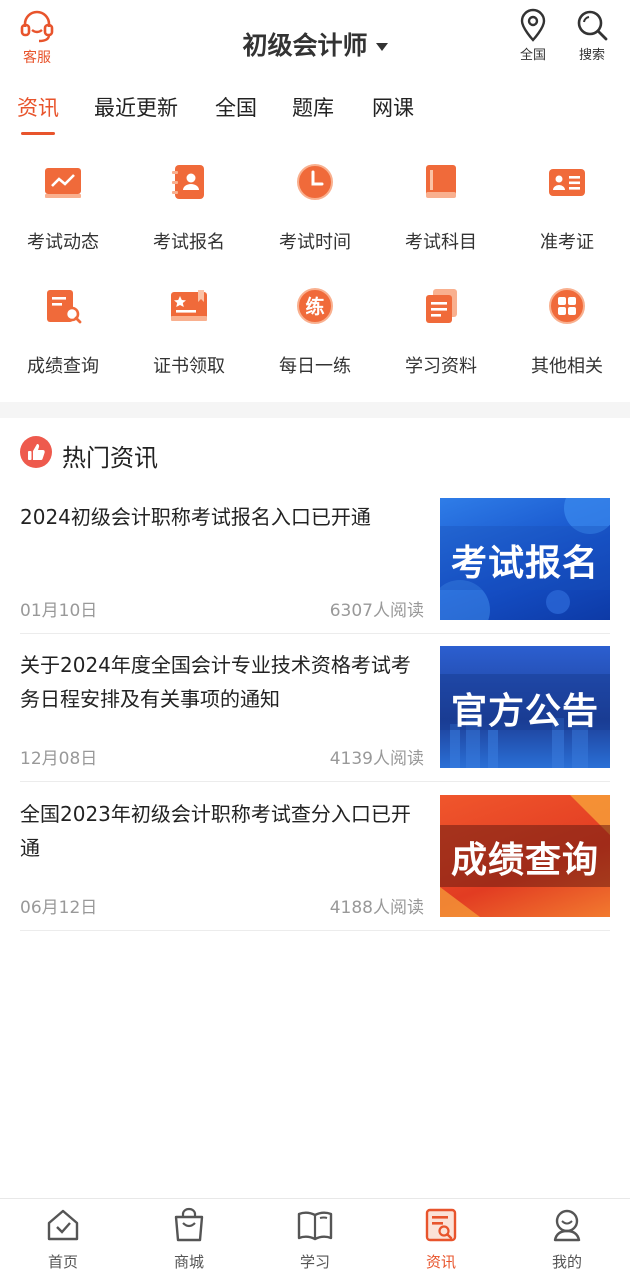 The height and width of the screenshot is (1280, 630). What do you see at coordinates (532, 55) in the screenshot?
I see `location-label: 全国` at bounding box center [532, 55].